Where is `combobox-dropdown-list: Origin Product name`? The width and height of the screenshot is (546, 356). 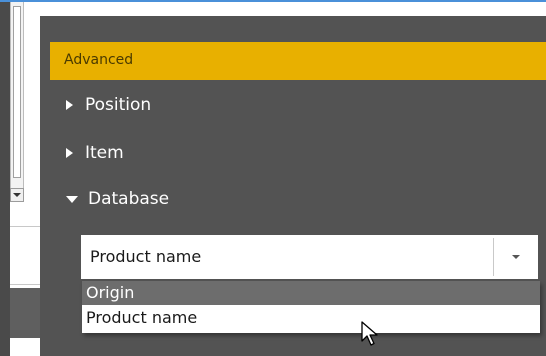
combobox-dropdown-list: Origin Product name is located at coordinates (311, 307).